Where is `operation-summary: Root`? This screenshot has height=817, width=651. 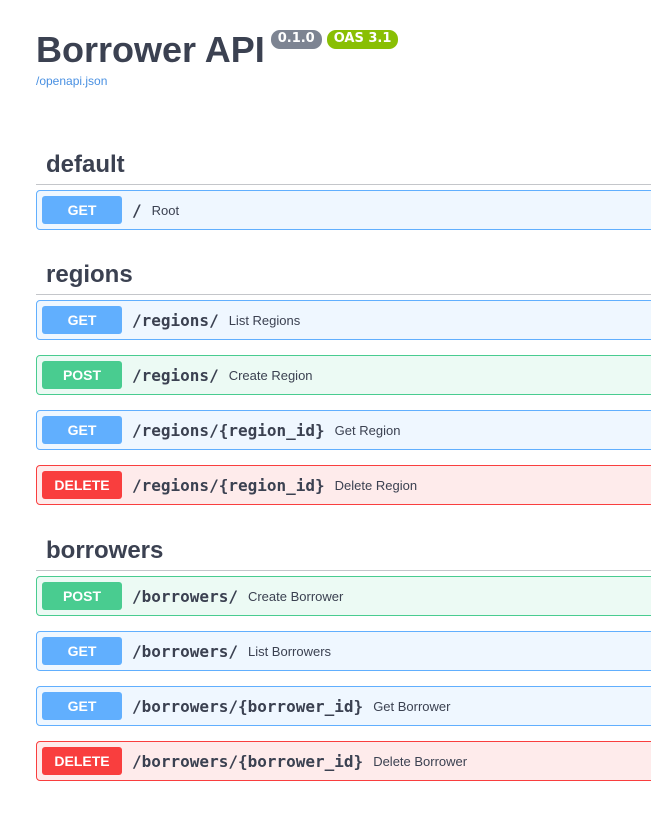
operation-summary: Root is located at coordinates (165, 210).